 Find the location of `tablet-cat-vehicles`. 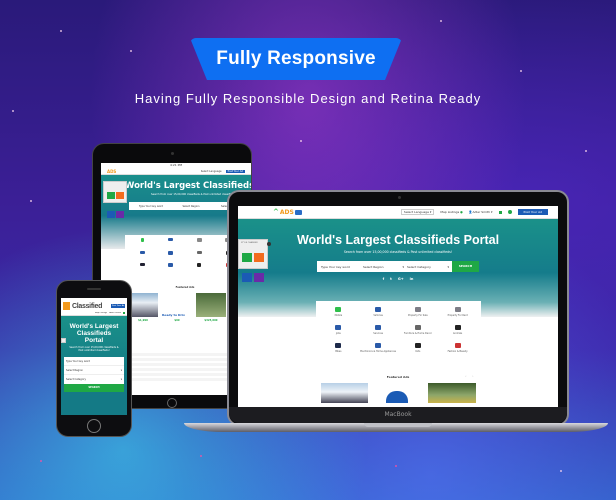

tablet-cat-vehicles is located at coordinates (171, 242).